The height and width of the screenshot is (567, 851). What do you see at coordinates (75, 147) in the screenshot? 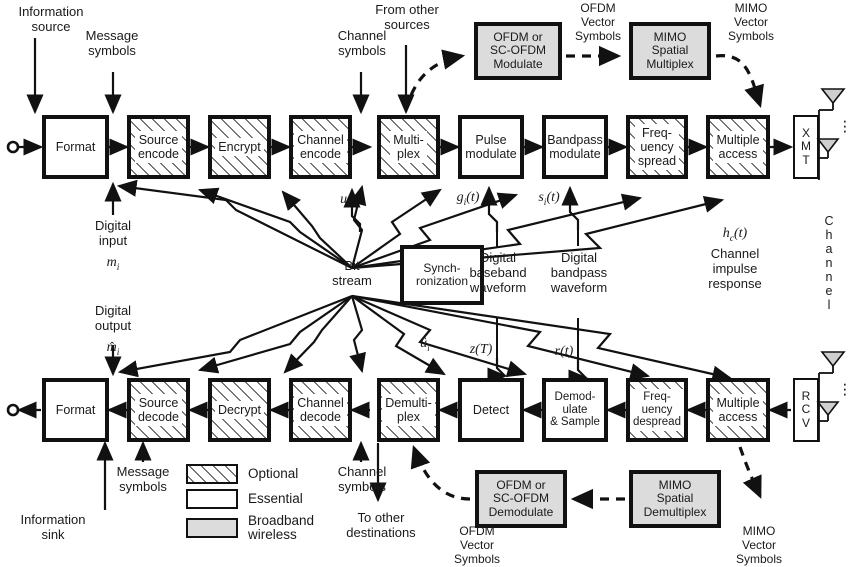
I see `block-format-tx: Format` at bounding box center [75, 147].